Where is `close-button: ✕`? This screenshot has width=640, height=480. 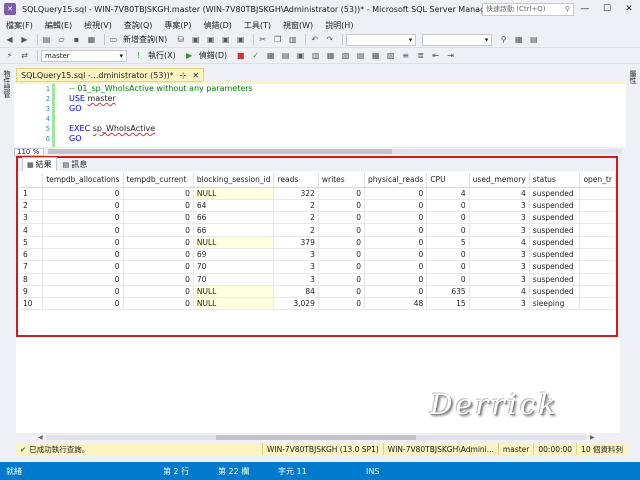 close-button: ✕ is located at coordinates (629, 9).